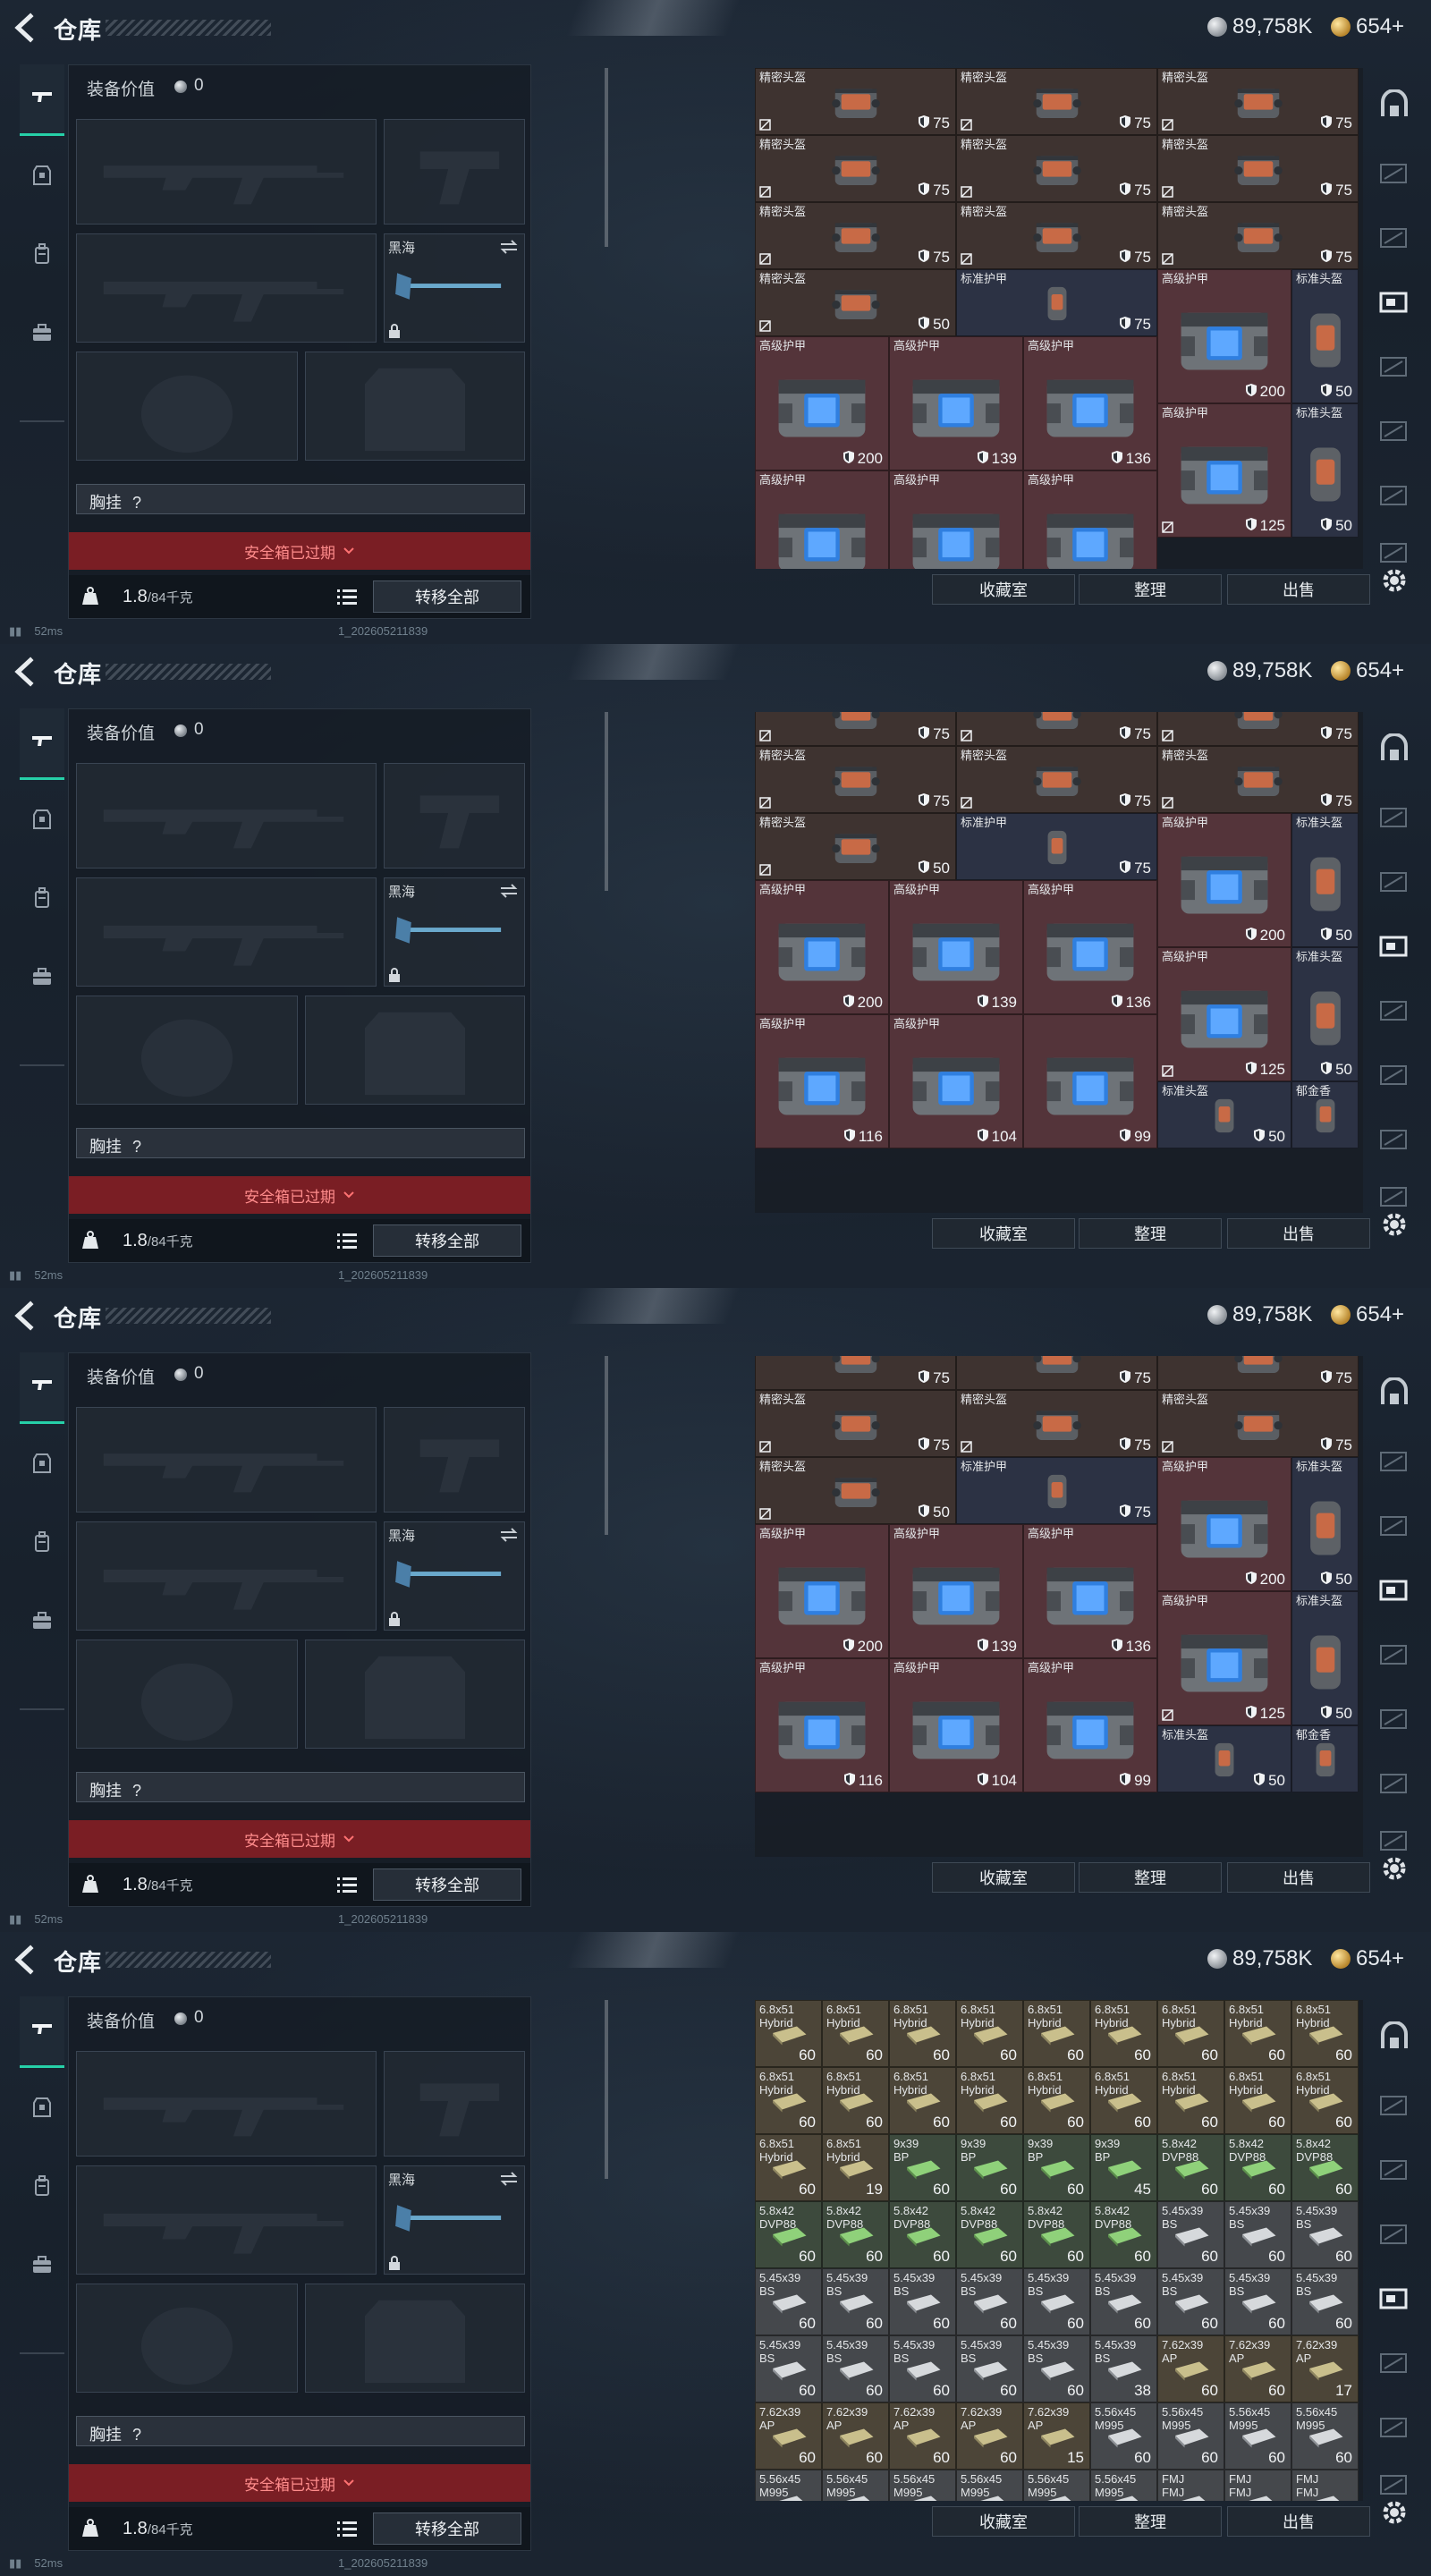 This screenshot has height=2576, width=1431. What do you see at coordinates (42, 177) in the screenshot?
I see `tab-vest` at bounding box center [42, 177].